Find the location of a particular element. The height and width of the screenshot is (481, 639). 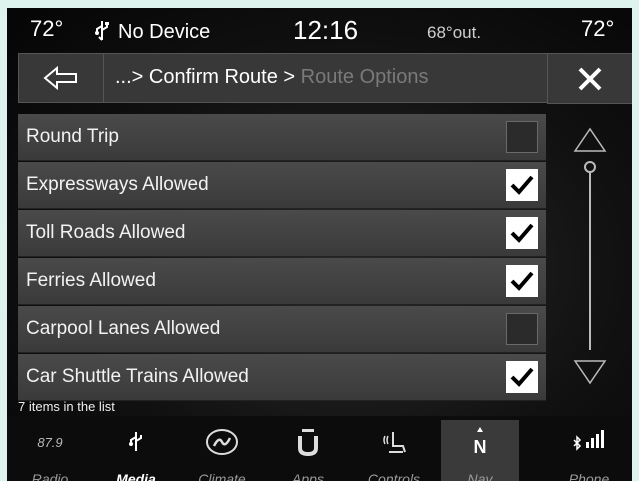

compass-north-icon: N is located at coordinates (480, 442).